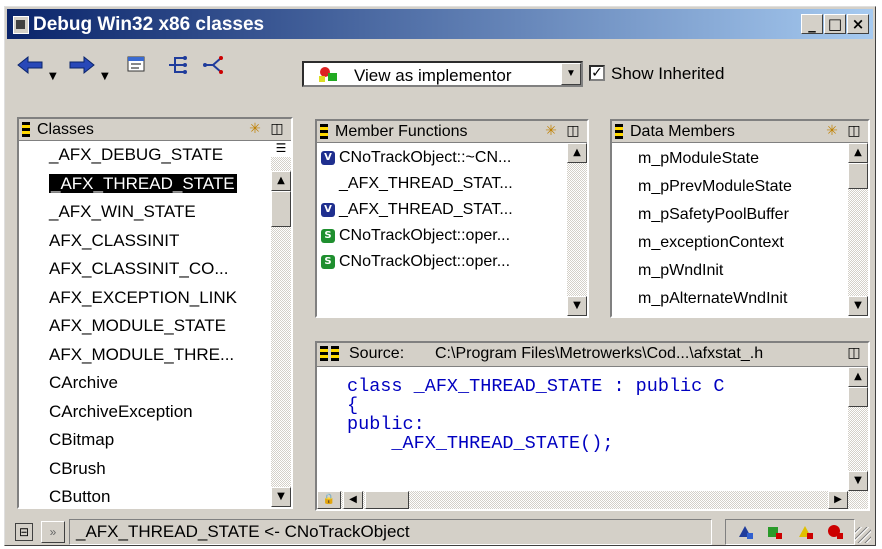 The image size is (882, 549). Describe the element at coordinates (440, 24) in the screenshot. I see `title-bar: Debug Win32 x86 classes _ □ ×` at that location.